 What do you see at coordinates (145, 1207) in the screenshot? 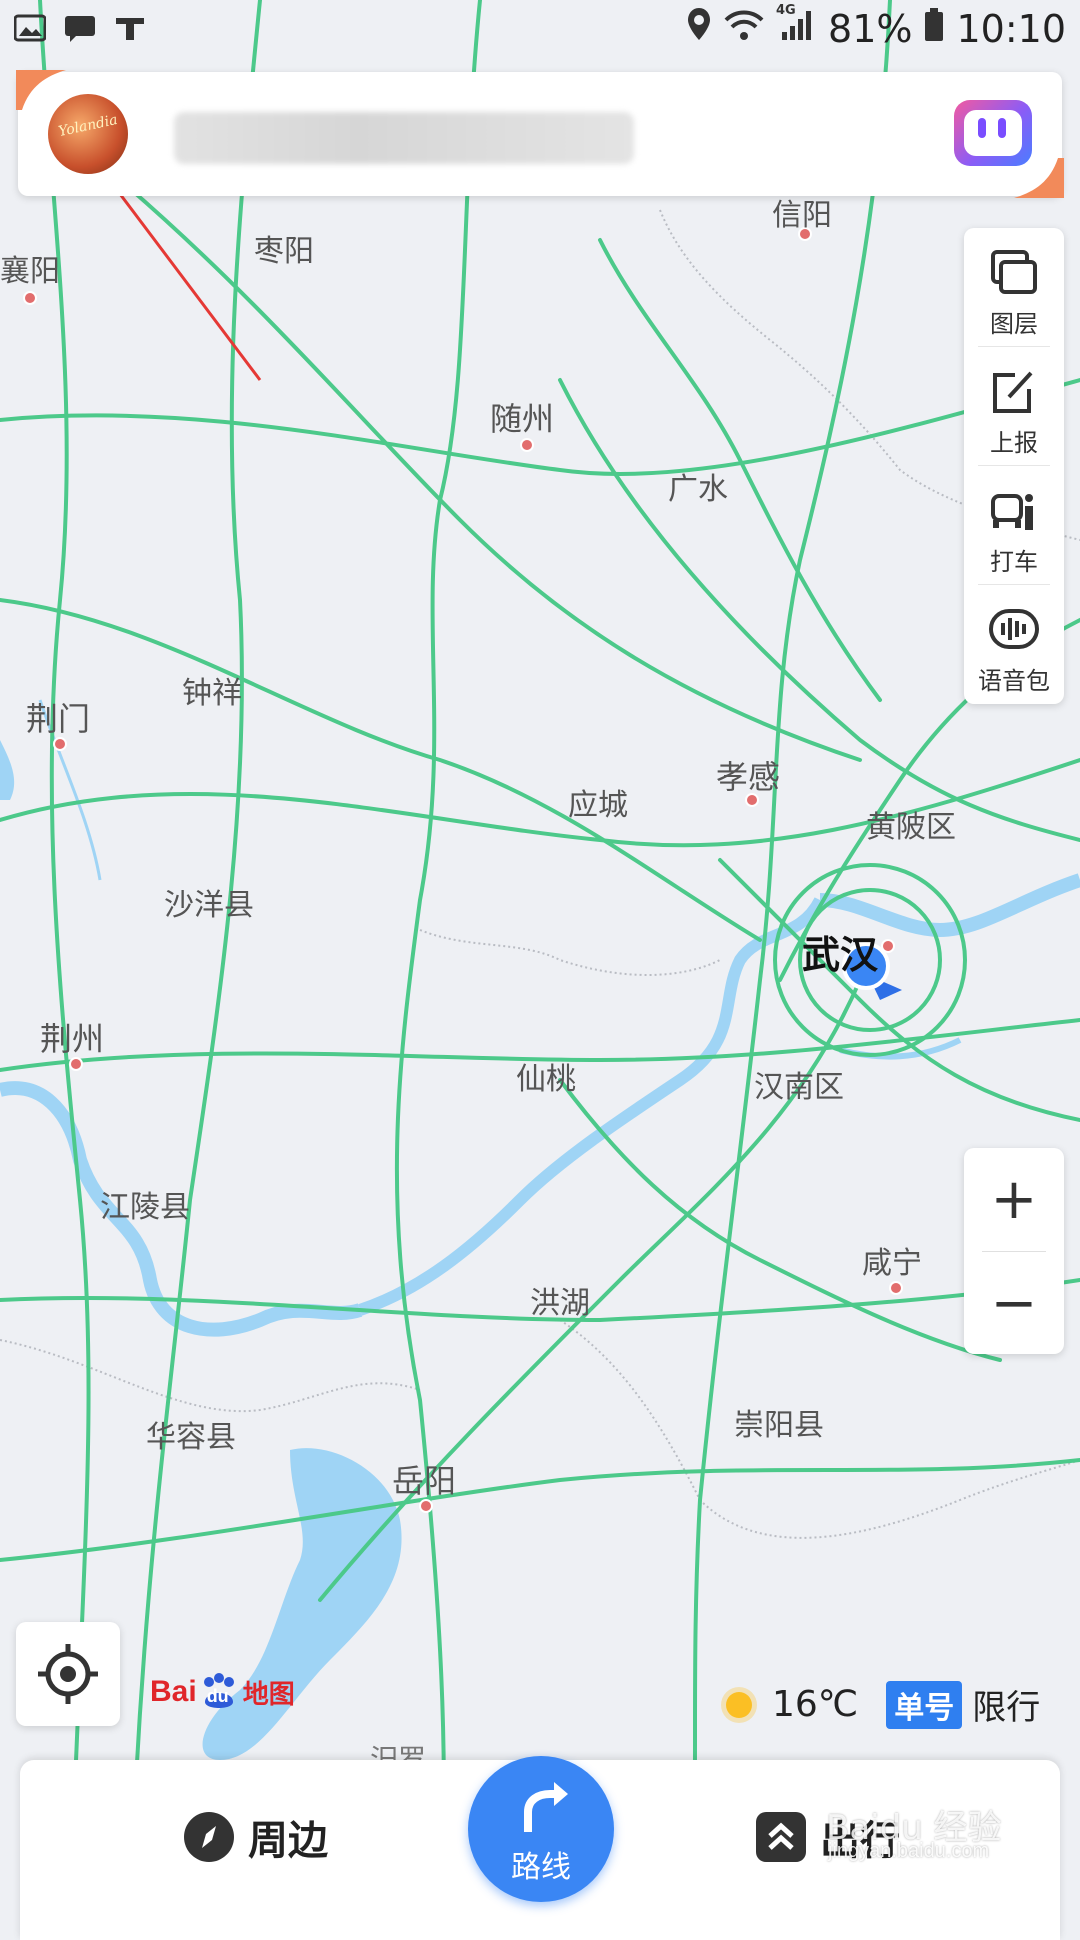
I see `city-label: 江陵县` at bounding box center [145, 1207].